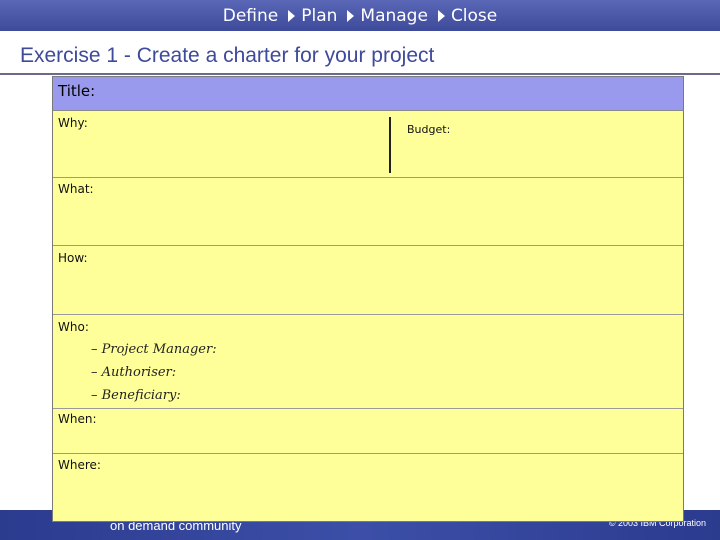  What do you see at coordinates (319, 16) in the screenshot?
I see `breadcrumb-plan: Plan` at bounding box center [319, 16].